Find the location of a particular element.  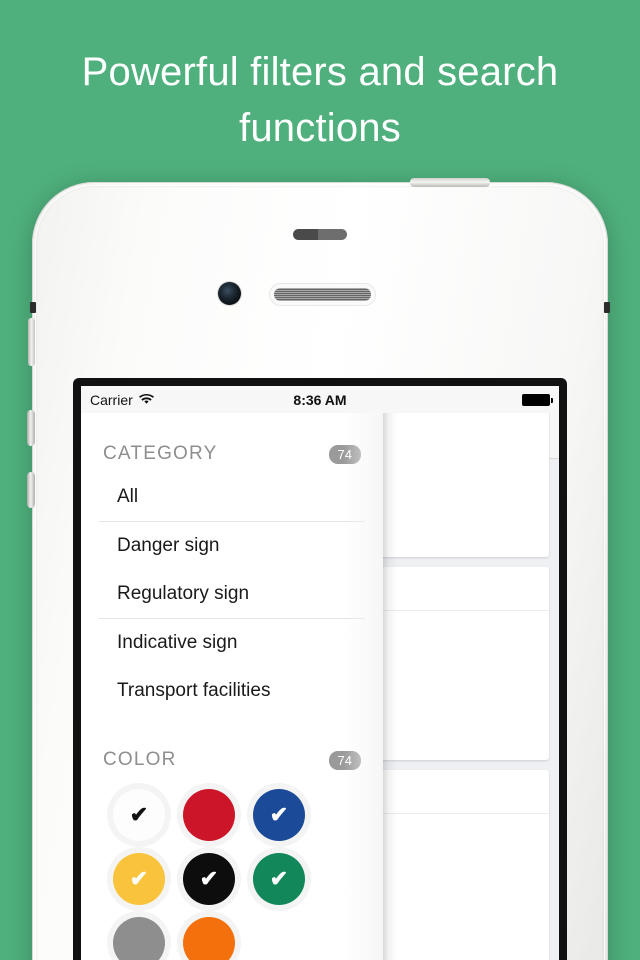

front-camera-icon is located at coordinates (229, 293).